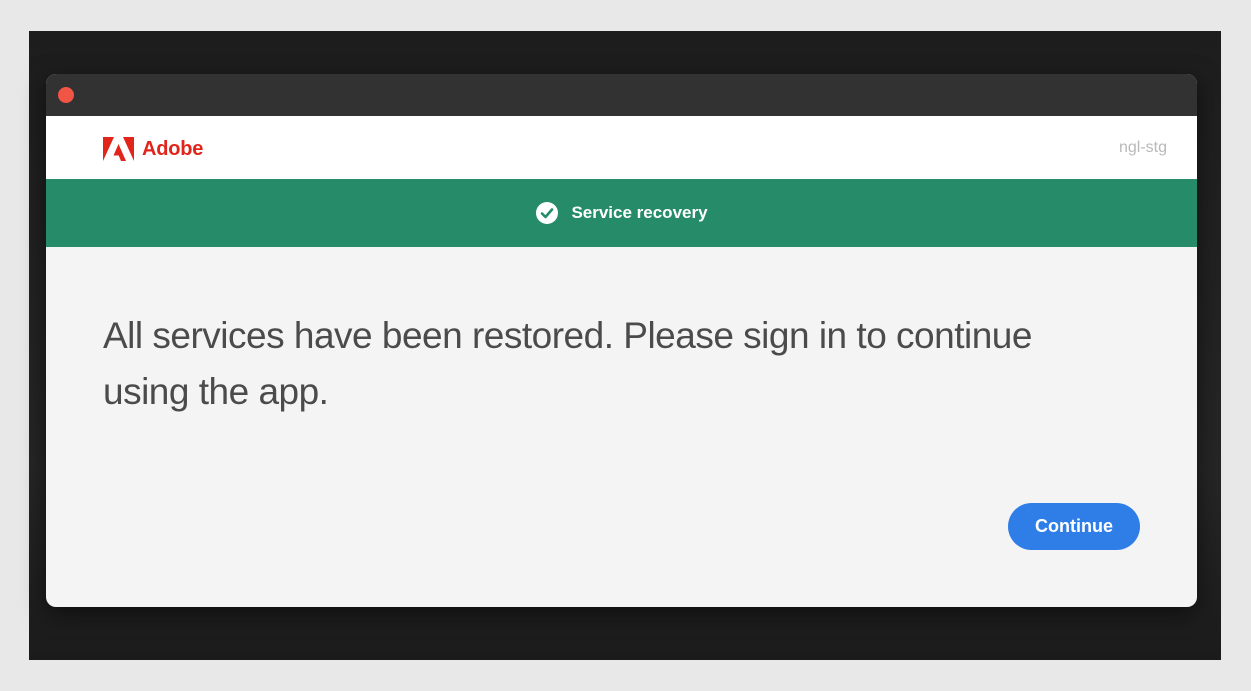  Describe the element at coordinates (1142, 147) in the screenshot. I see `environment-tag: ngl-stg` at that location.